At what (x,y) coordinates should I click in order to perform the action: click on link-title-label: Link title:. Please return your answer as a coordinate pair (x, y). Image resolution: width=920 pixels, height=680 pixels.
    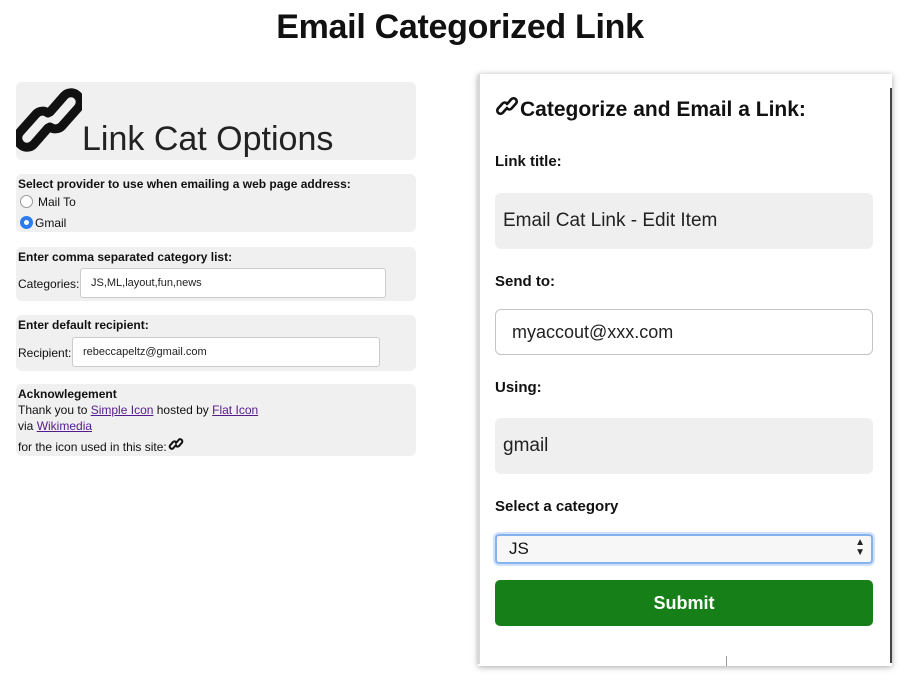
    Looking at the image, I should click on (528, 161).